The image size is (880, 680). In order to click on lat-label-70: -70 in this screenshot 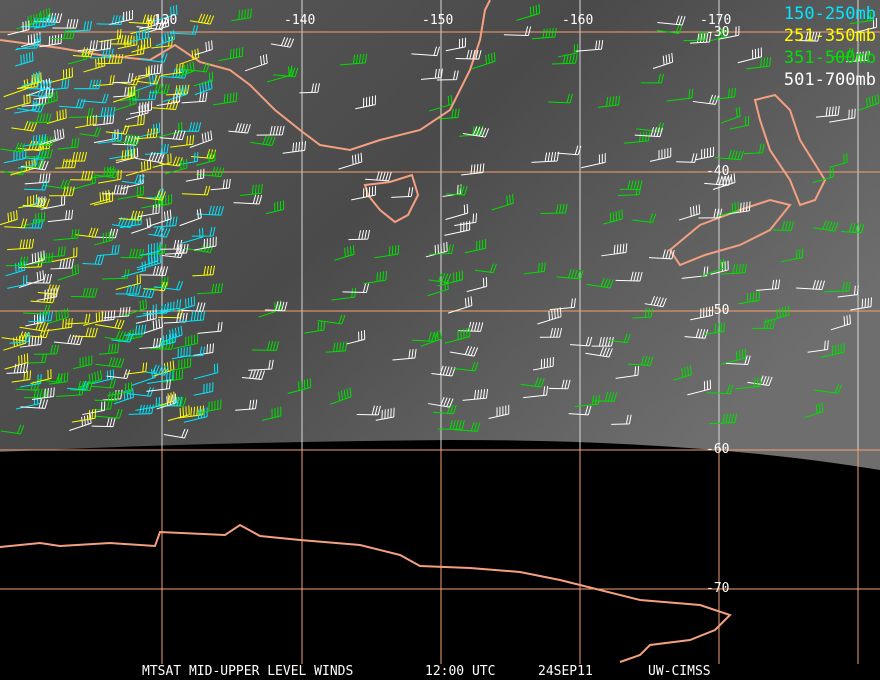, I will do `click(718, 588)`.